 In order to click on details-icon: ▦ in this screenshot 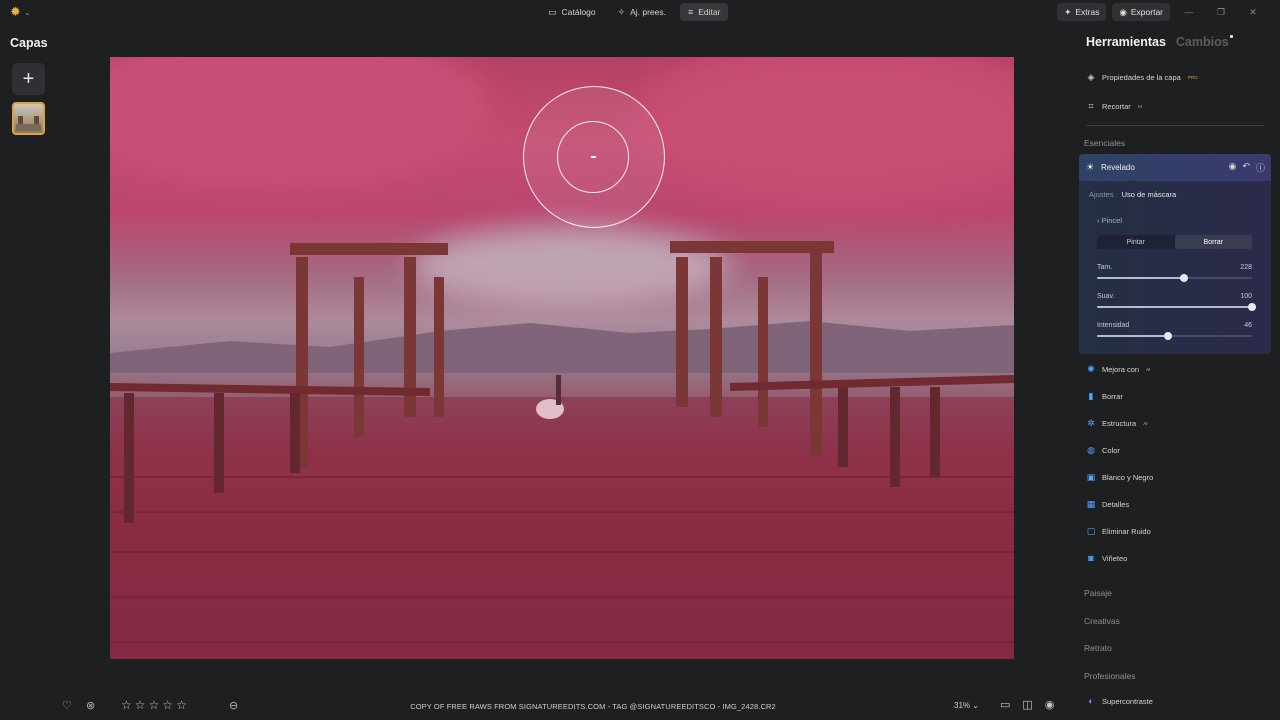, I will do `click(1091, 504)`.